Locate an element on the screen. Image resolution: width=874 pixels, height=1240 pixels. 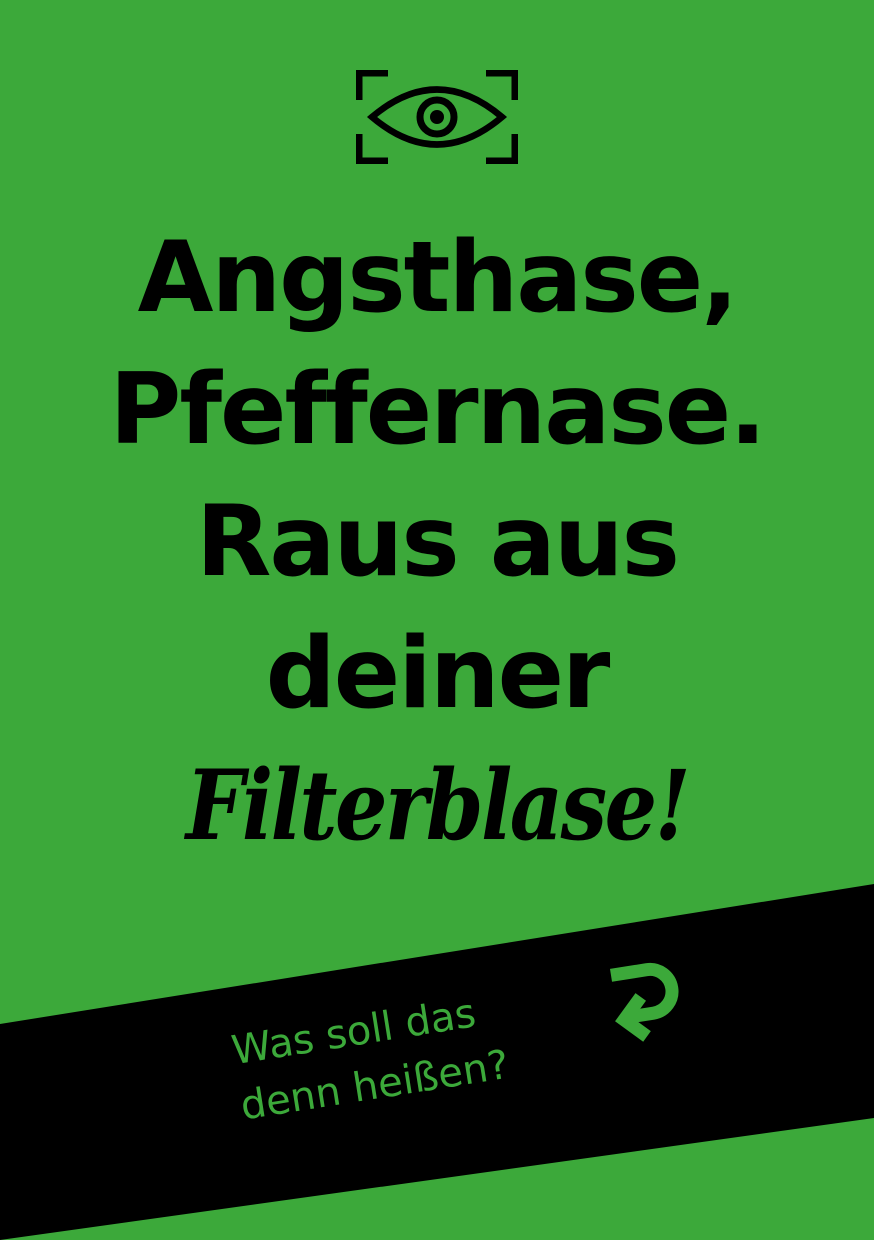
headline-line-4: deiner is located at coordinates (438, 674).